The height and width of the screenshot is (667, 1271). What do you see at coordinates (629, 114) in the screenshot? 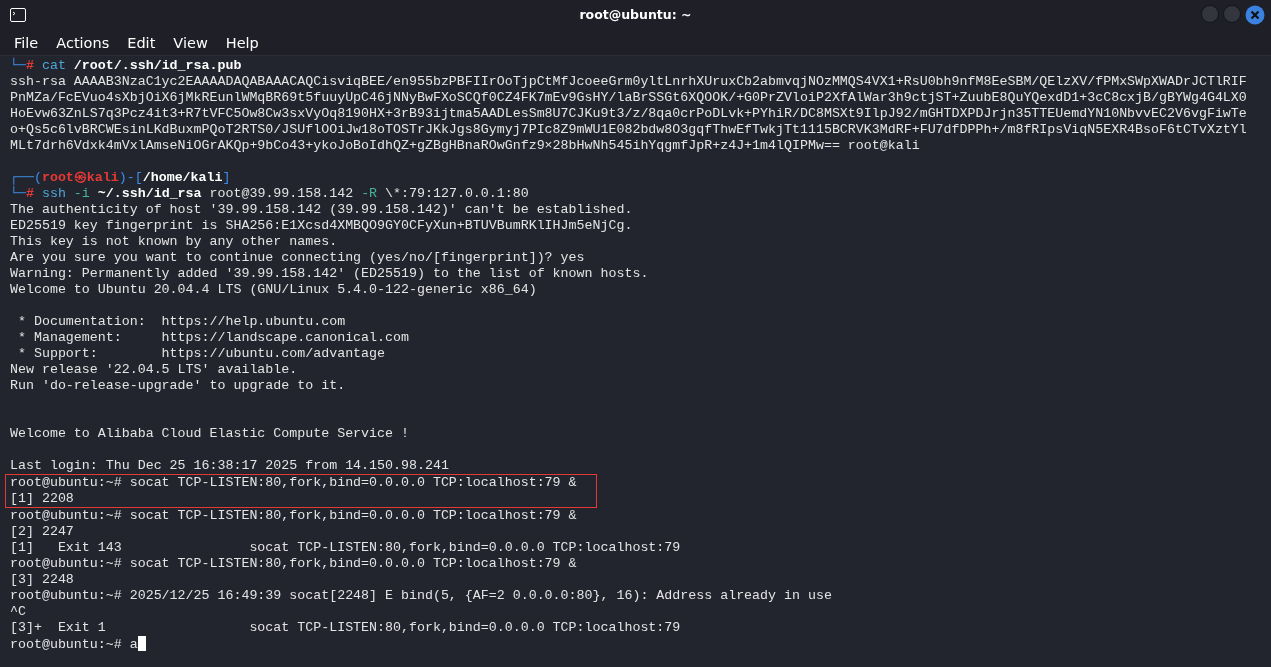
I see `terminal-line: HoEvw63ZnLS7q3Pcz4it3+R7tVFC5Ow8Cw3sxVyOq8190HX+3rB93ijtma5AADLesSm8U7CJKu9t3/z/8qa0crPoDLvk+PYhiR/DC8MSXt9IlpJ92/mGHTDXPDJrjn35TTEUemdYN10NbvvEC2V6vgFiwTe` at bounding box center [629, 114].